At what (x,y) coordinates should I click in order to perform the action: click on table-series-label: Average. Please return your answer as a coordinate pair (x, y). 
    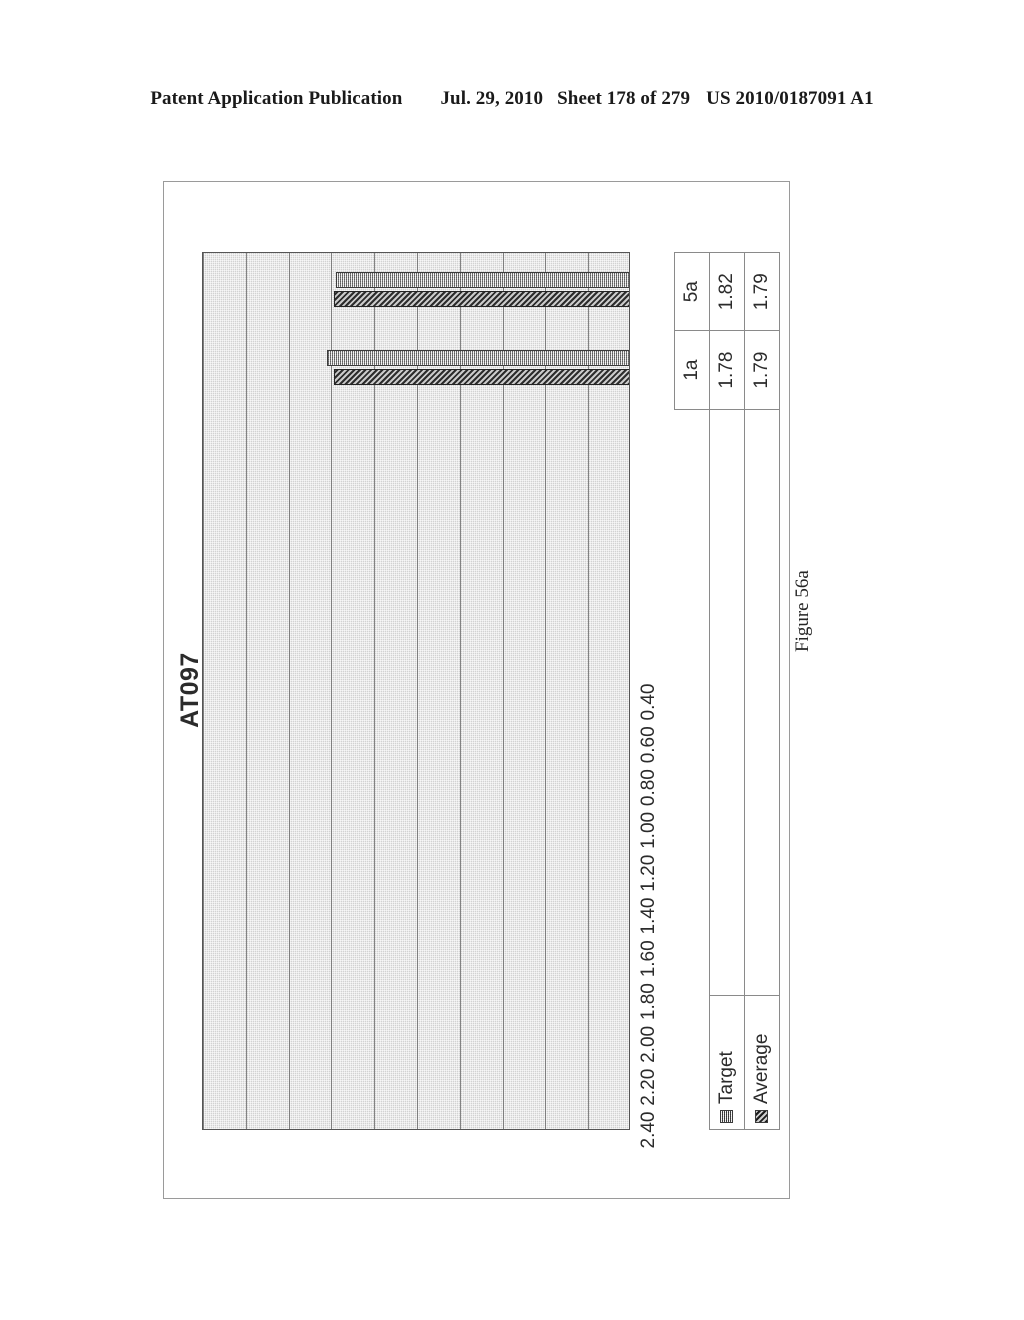
    Looking at the image, I should click on (762, 1062).